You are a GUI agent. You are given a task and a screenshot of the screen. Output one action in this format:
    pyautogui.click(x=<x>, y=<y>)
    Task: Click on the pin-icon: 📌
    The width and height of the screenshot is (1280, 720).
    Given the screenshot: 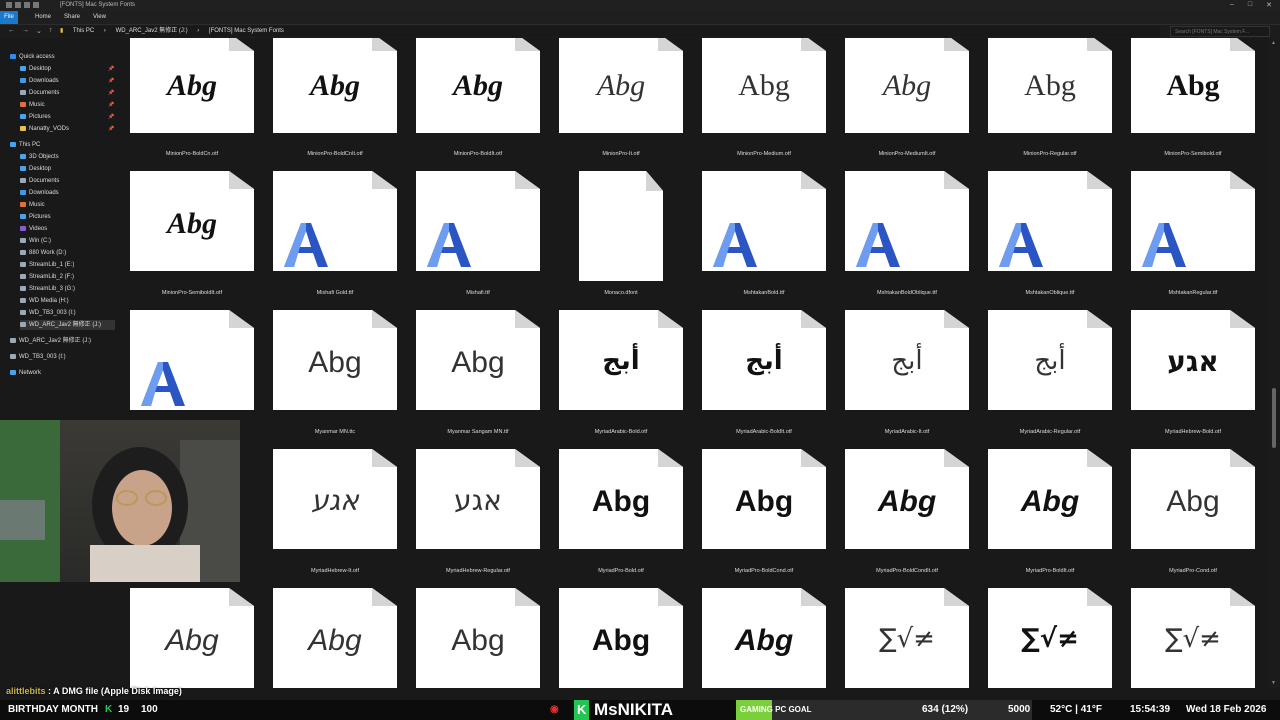 What is the action you would take?
    pyautogui.click(x=111, y=105)
    